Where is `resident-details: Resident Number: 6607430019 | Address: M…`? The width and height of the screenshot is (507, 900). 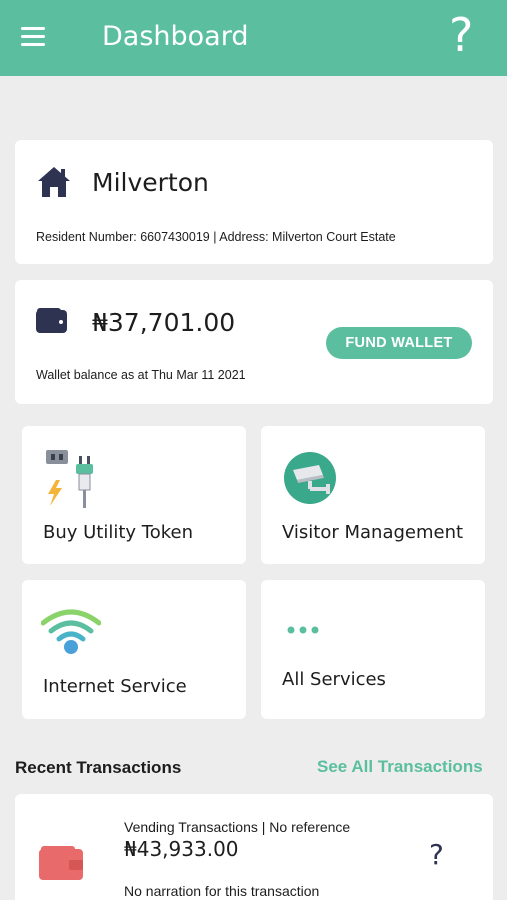 resident-details: Resident Number: 6607430019 | Address: M… is located at coordinates (216, 237).